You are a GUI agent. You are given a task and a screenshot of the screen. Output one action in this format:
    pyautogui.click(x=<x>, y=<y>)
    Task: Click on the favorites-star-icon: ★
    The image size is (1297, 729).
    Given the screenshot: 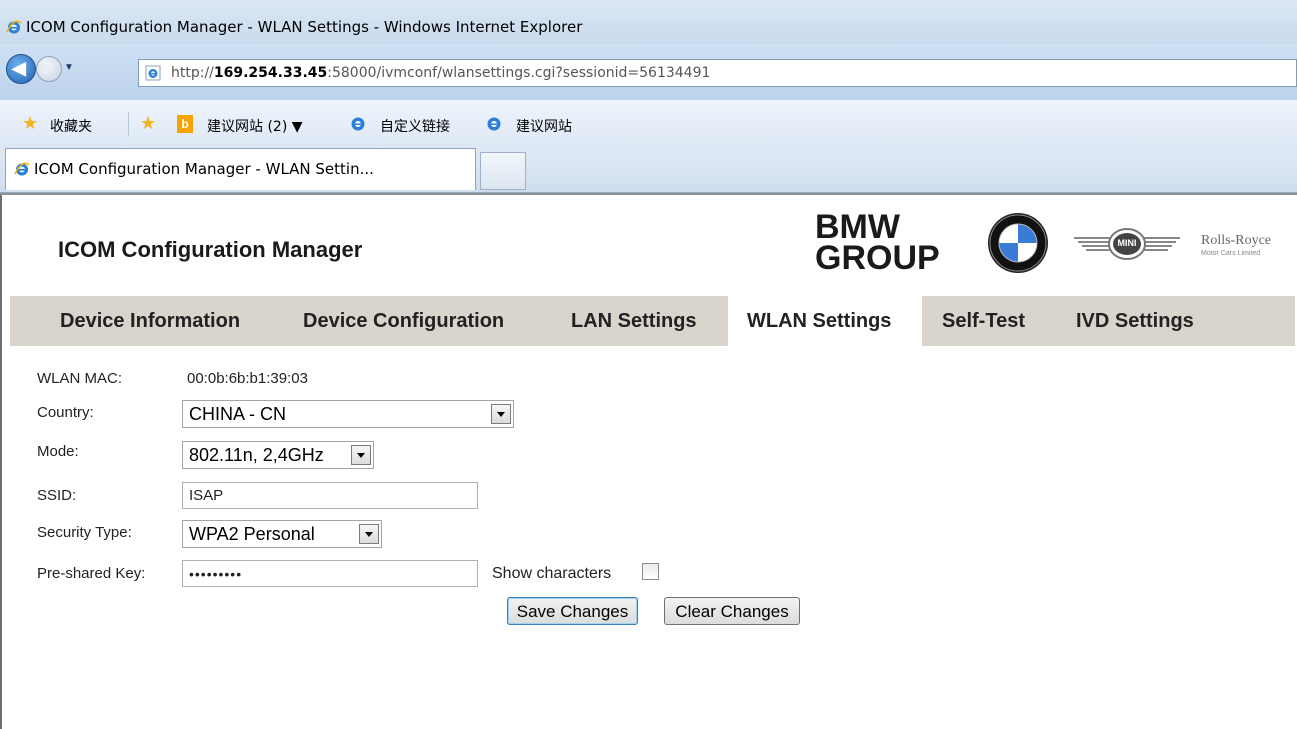 What is the action you would take?
    pyautogui.click(x=30, y=123)
    